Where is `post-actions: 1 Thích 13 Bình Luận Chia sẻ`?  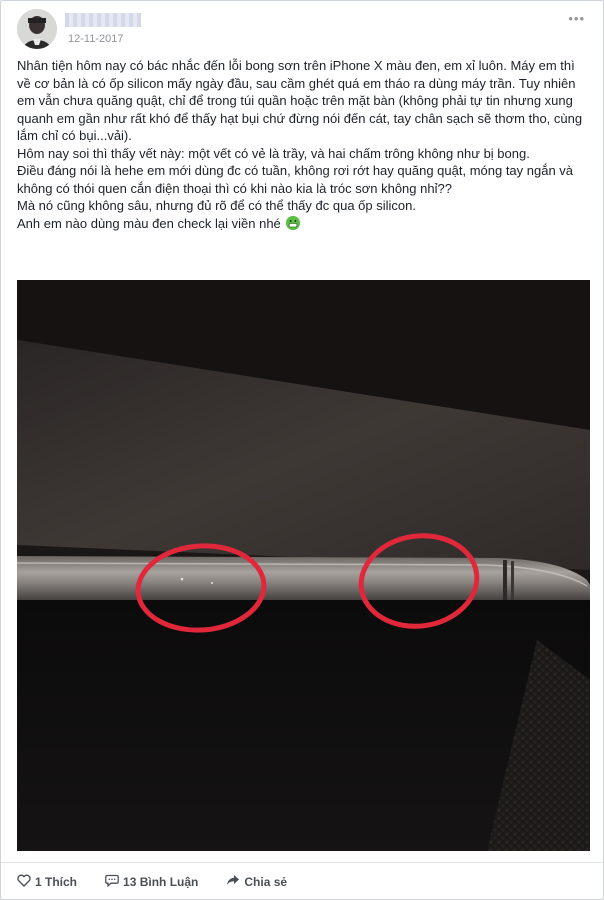 post-actions: 1 Thích 13 Bình Luận Chia sẻ is located at coordinates (166, 882).